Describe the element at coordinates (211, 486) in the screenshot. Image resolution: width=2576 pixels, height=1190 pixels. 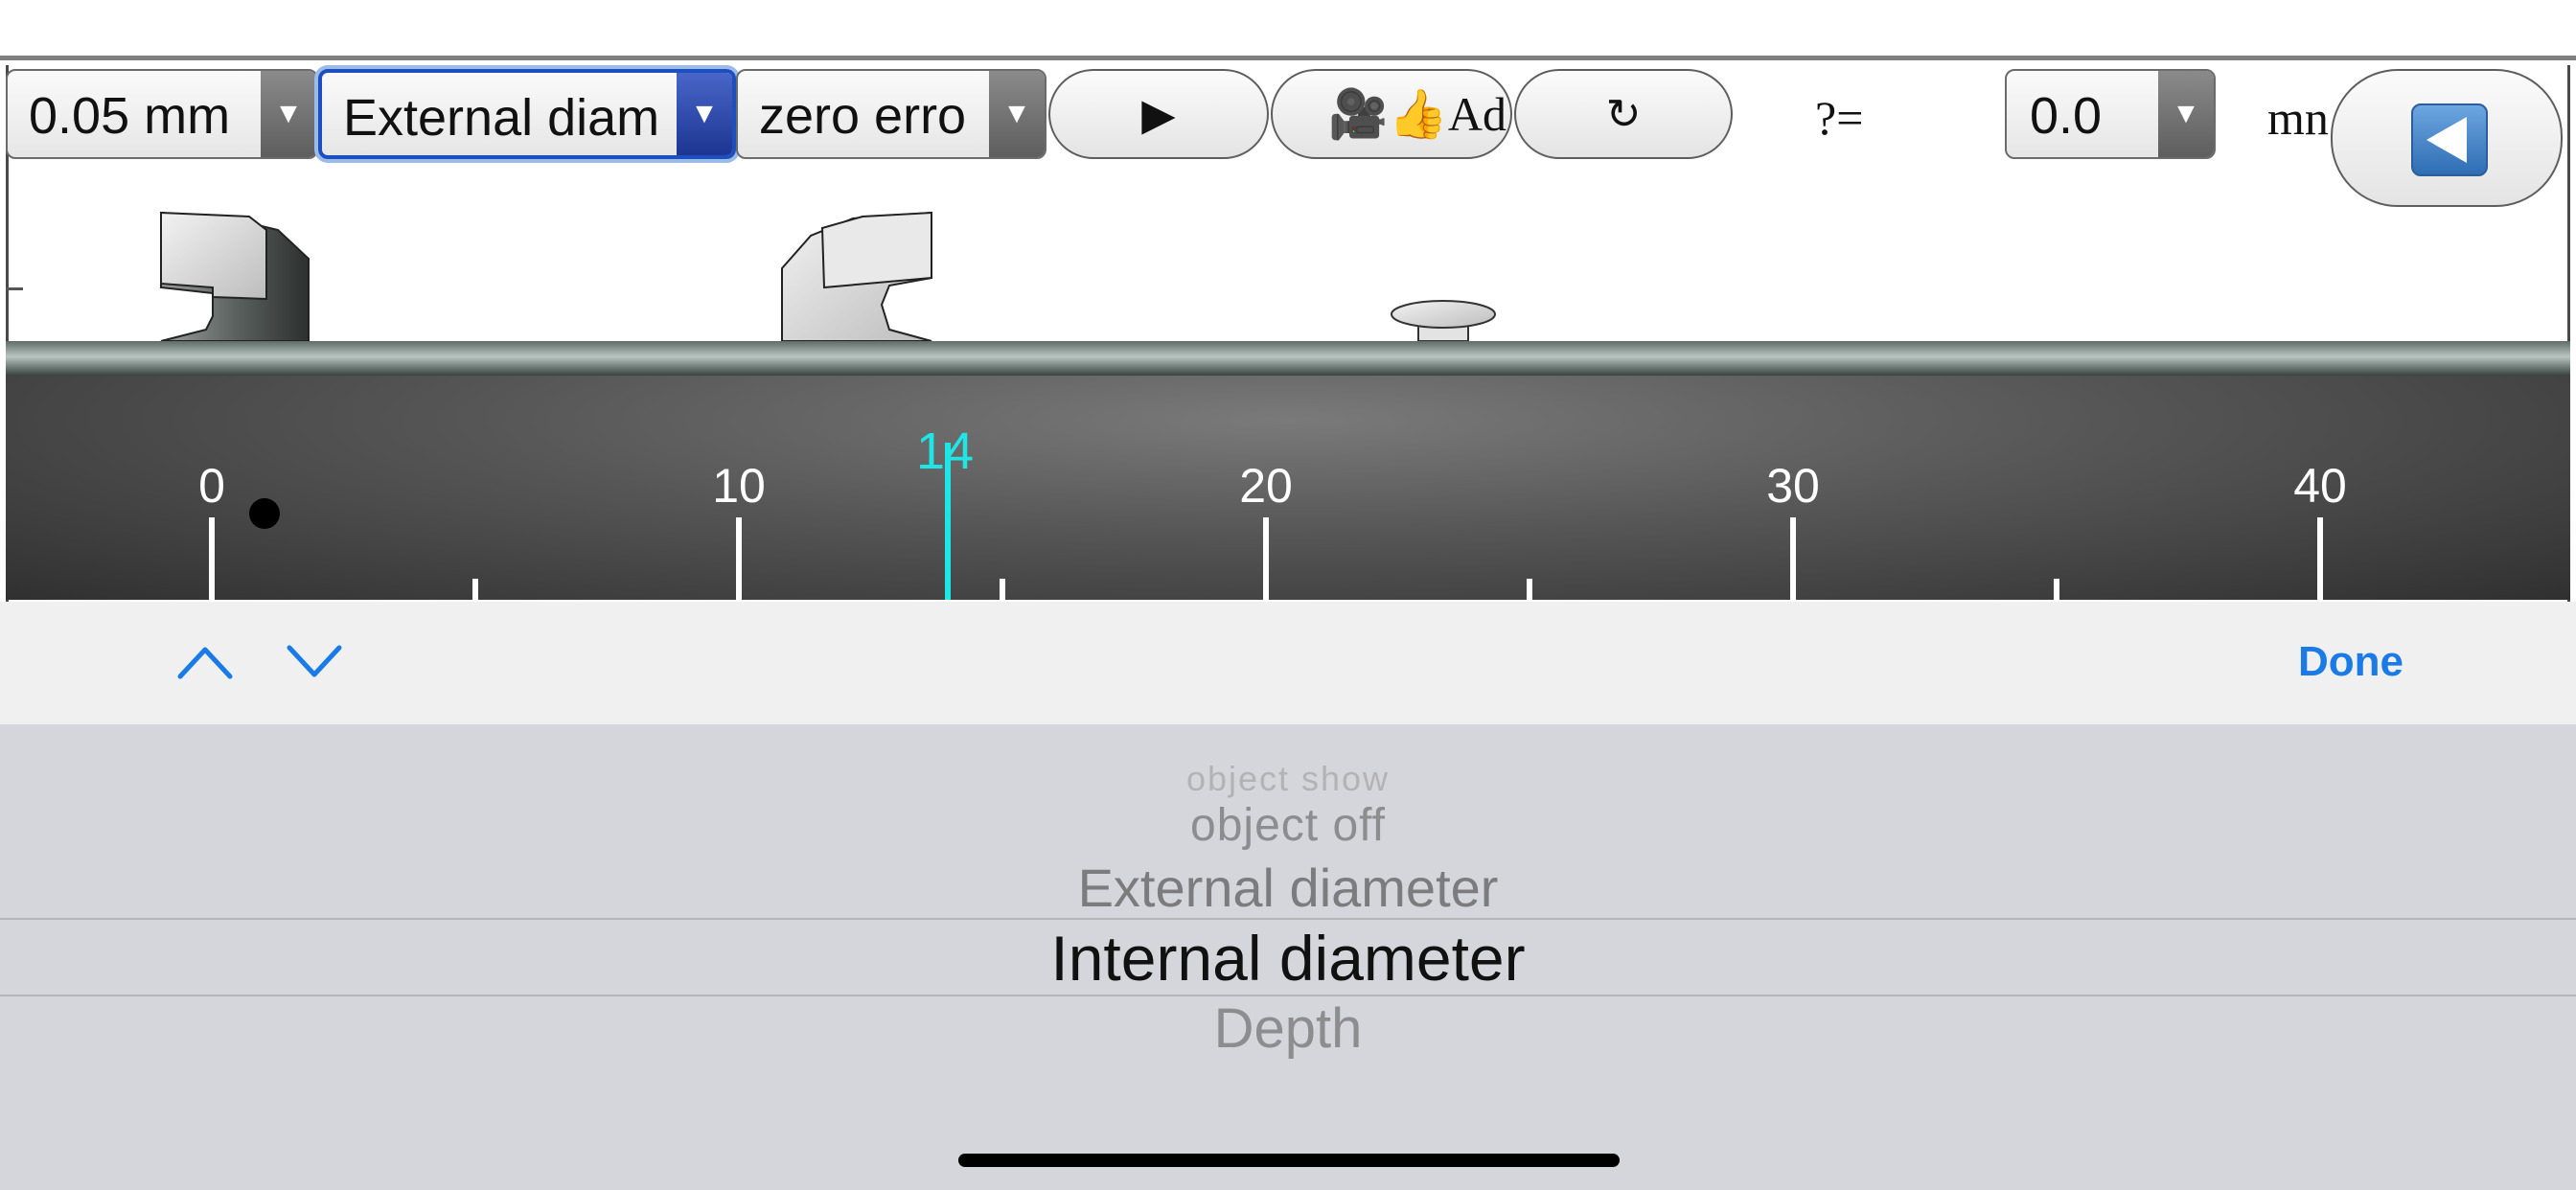
I see `major-tick-label: 0` at that location.